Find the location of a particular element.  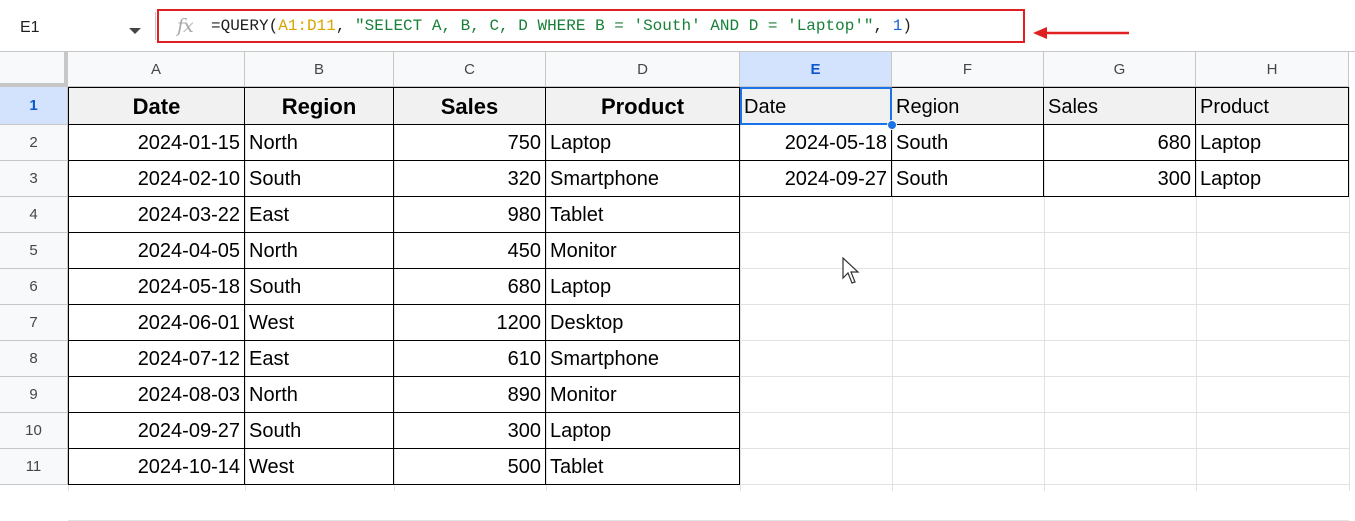

cell-d10: Laptop is located at coordinates (643, 431).